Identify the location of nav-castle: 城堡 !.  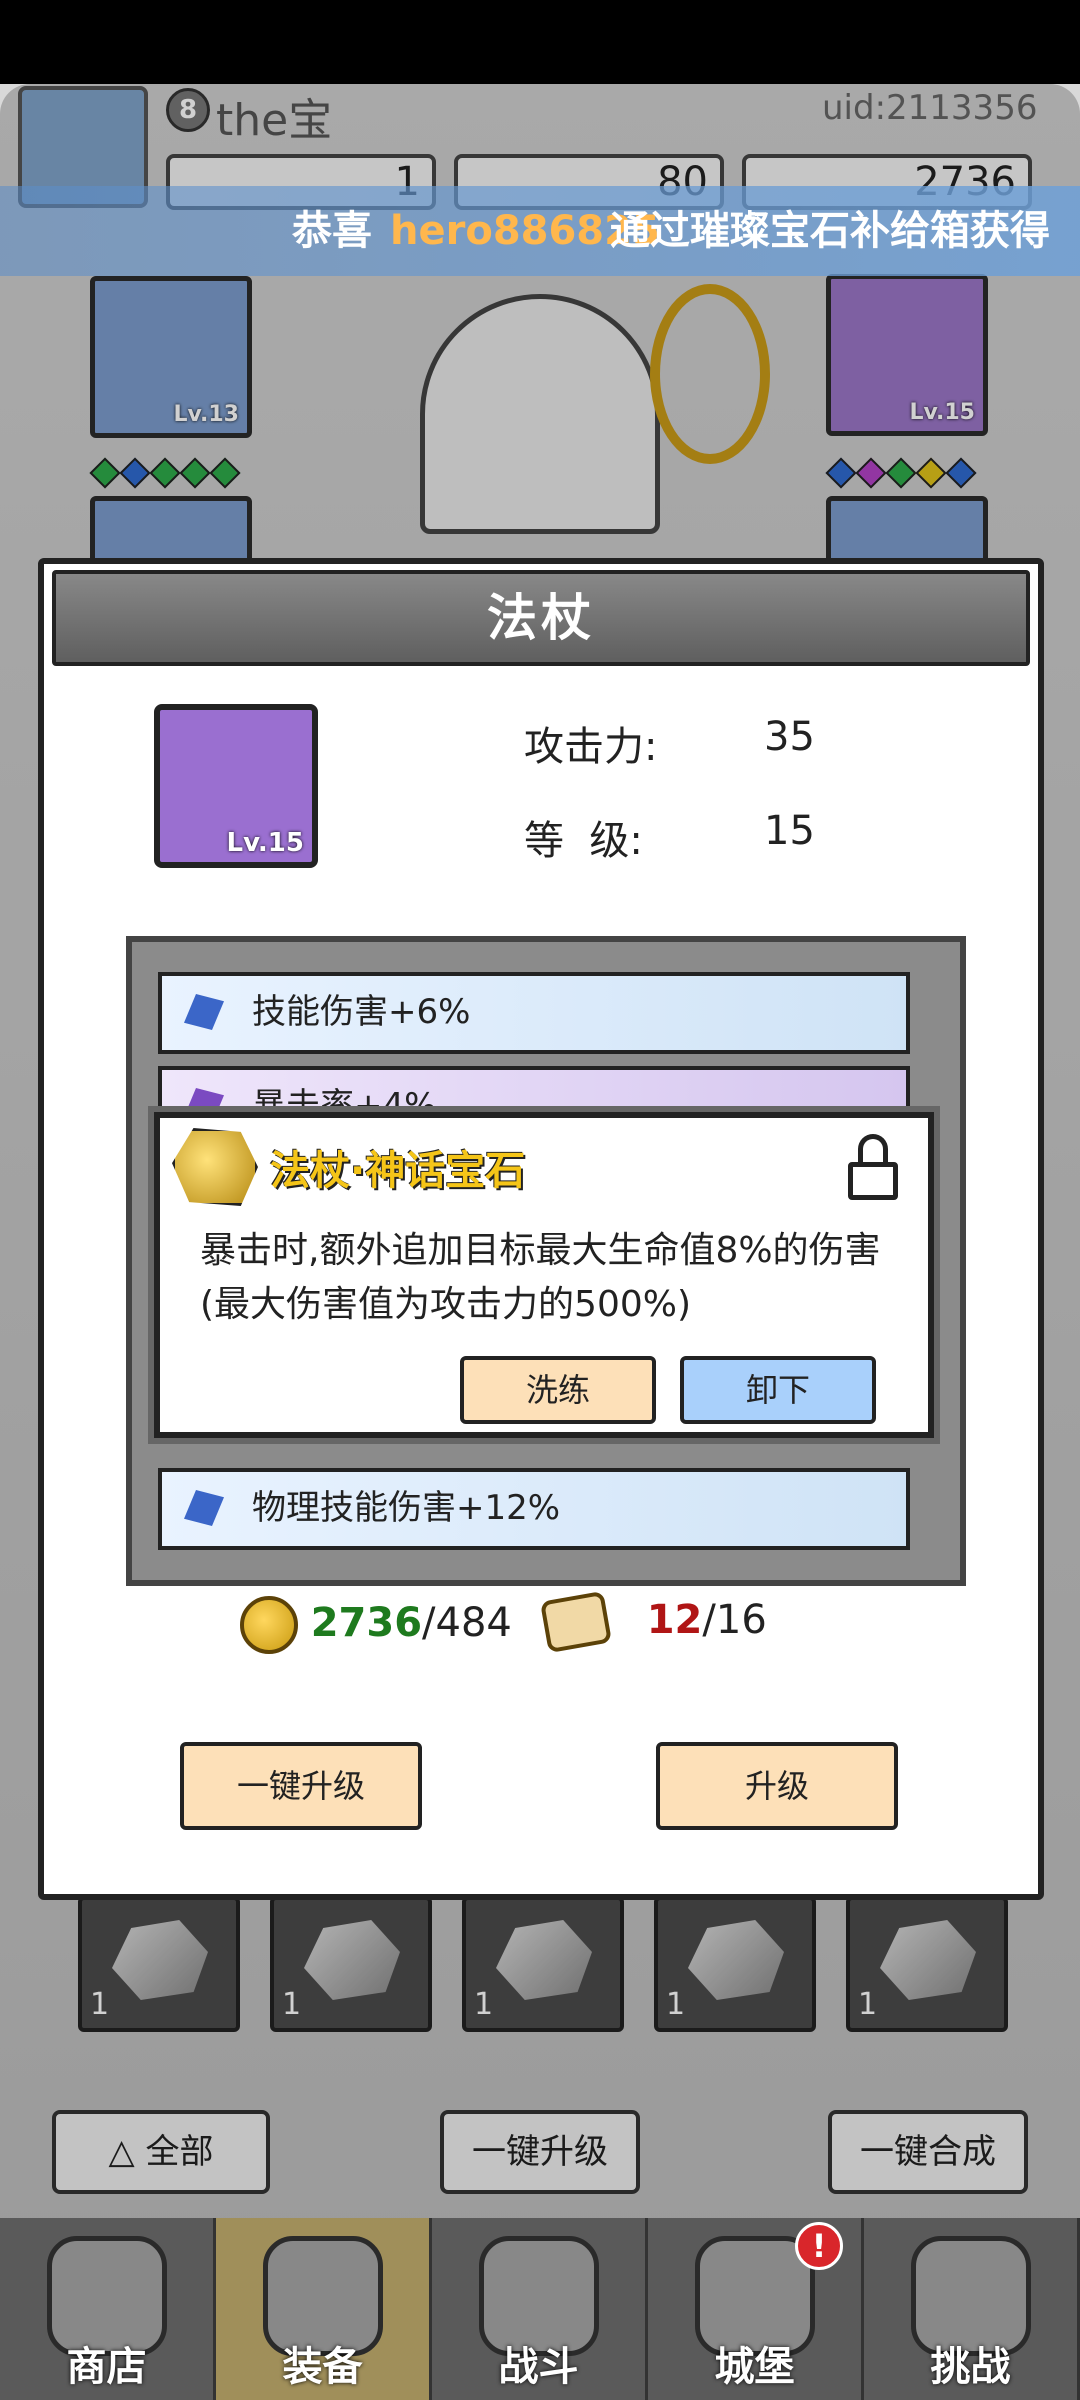
(756, 2309).